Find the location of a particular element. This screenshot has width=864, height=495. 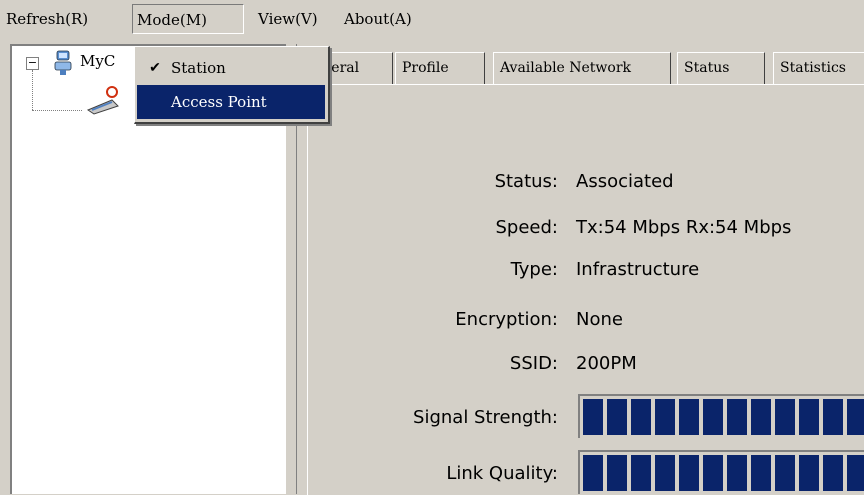

wireless-adapter-icon is located at coordinates (102, 101).